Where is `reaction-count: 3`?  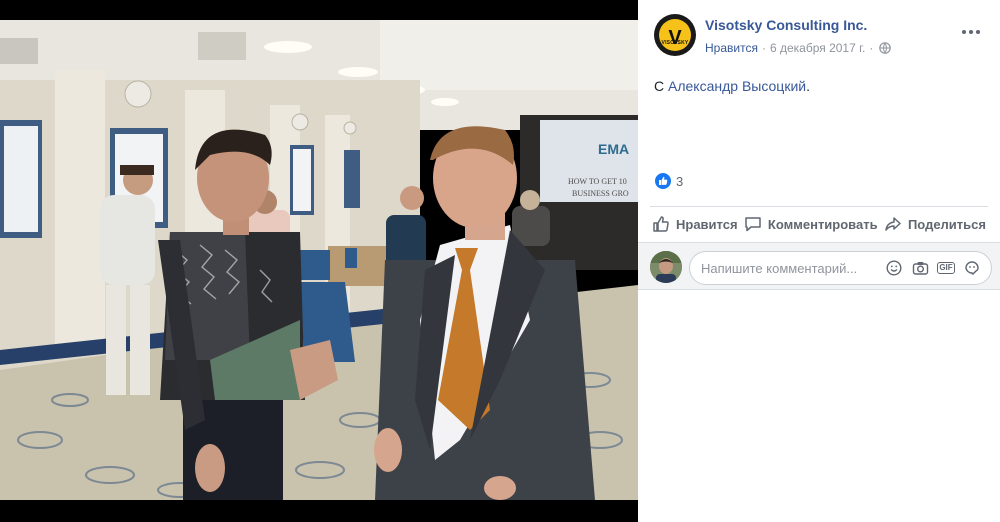
reaction-count: 3 is located at coordinates (680, 181).